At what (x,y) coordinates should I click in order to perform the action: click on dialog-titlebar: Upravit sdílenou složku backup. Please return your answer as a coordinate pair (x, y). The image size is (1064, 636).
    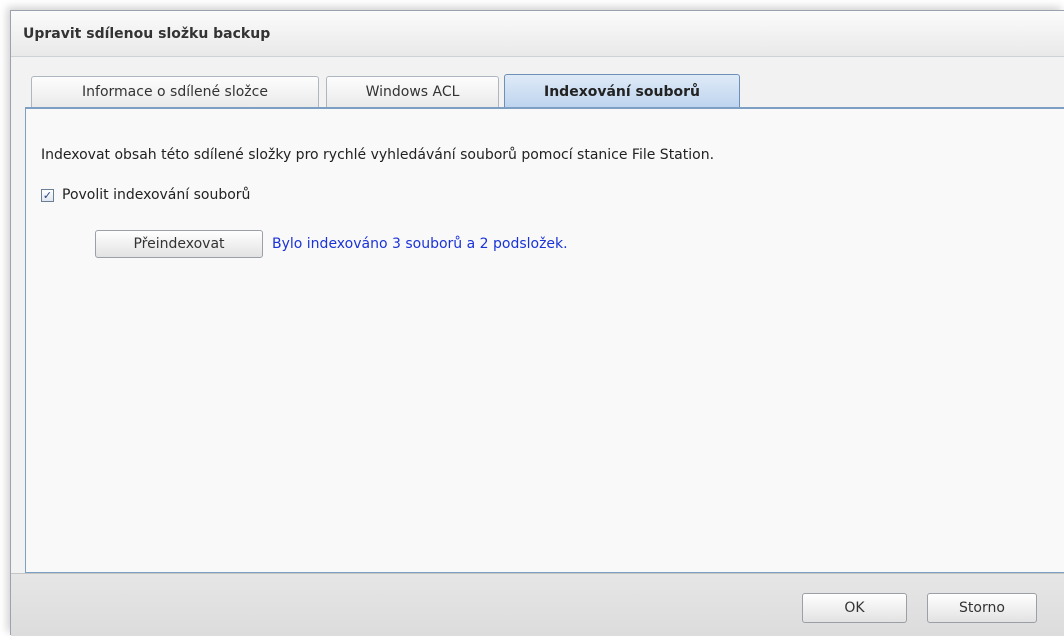
    Looking at the image, I should click on (537, 34).